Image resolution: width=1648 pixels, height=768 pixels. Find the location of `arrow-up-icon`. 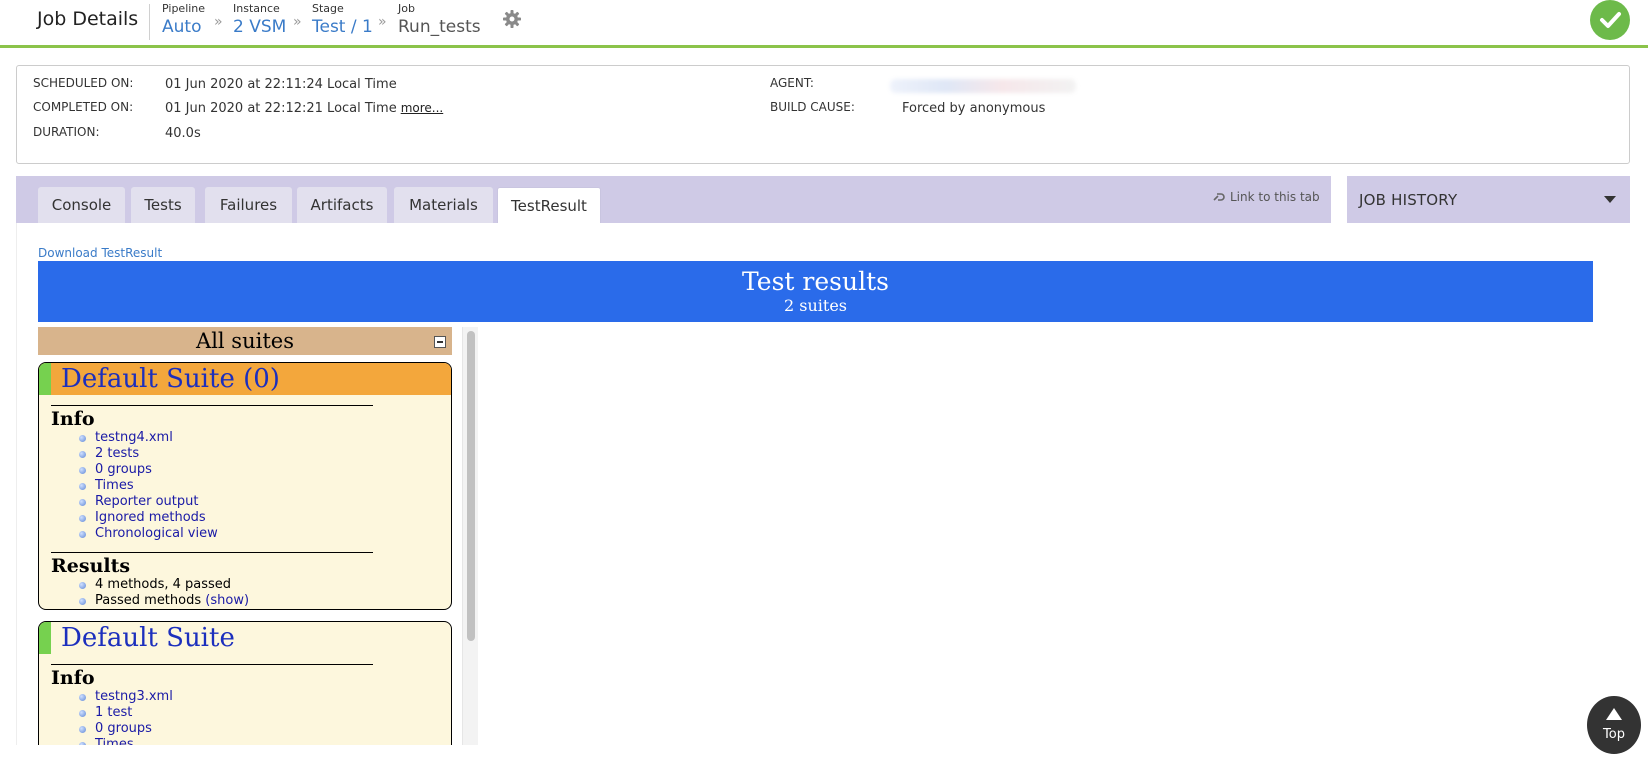

arrow-up-icon is located at coordinates (1614, 714).